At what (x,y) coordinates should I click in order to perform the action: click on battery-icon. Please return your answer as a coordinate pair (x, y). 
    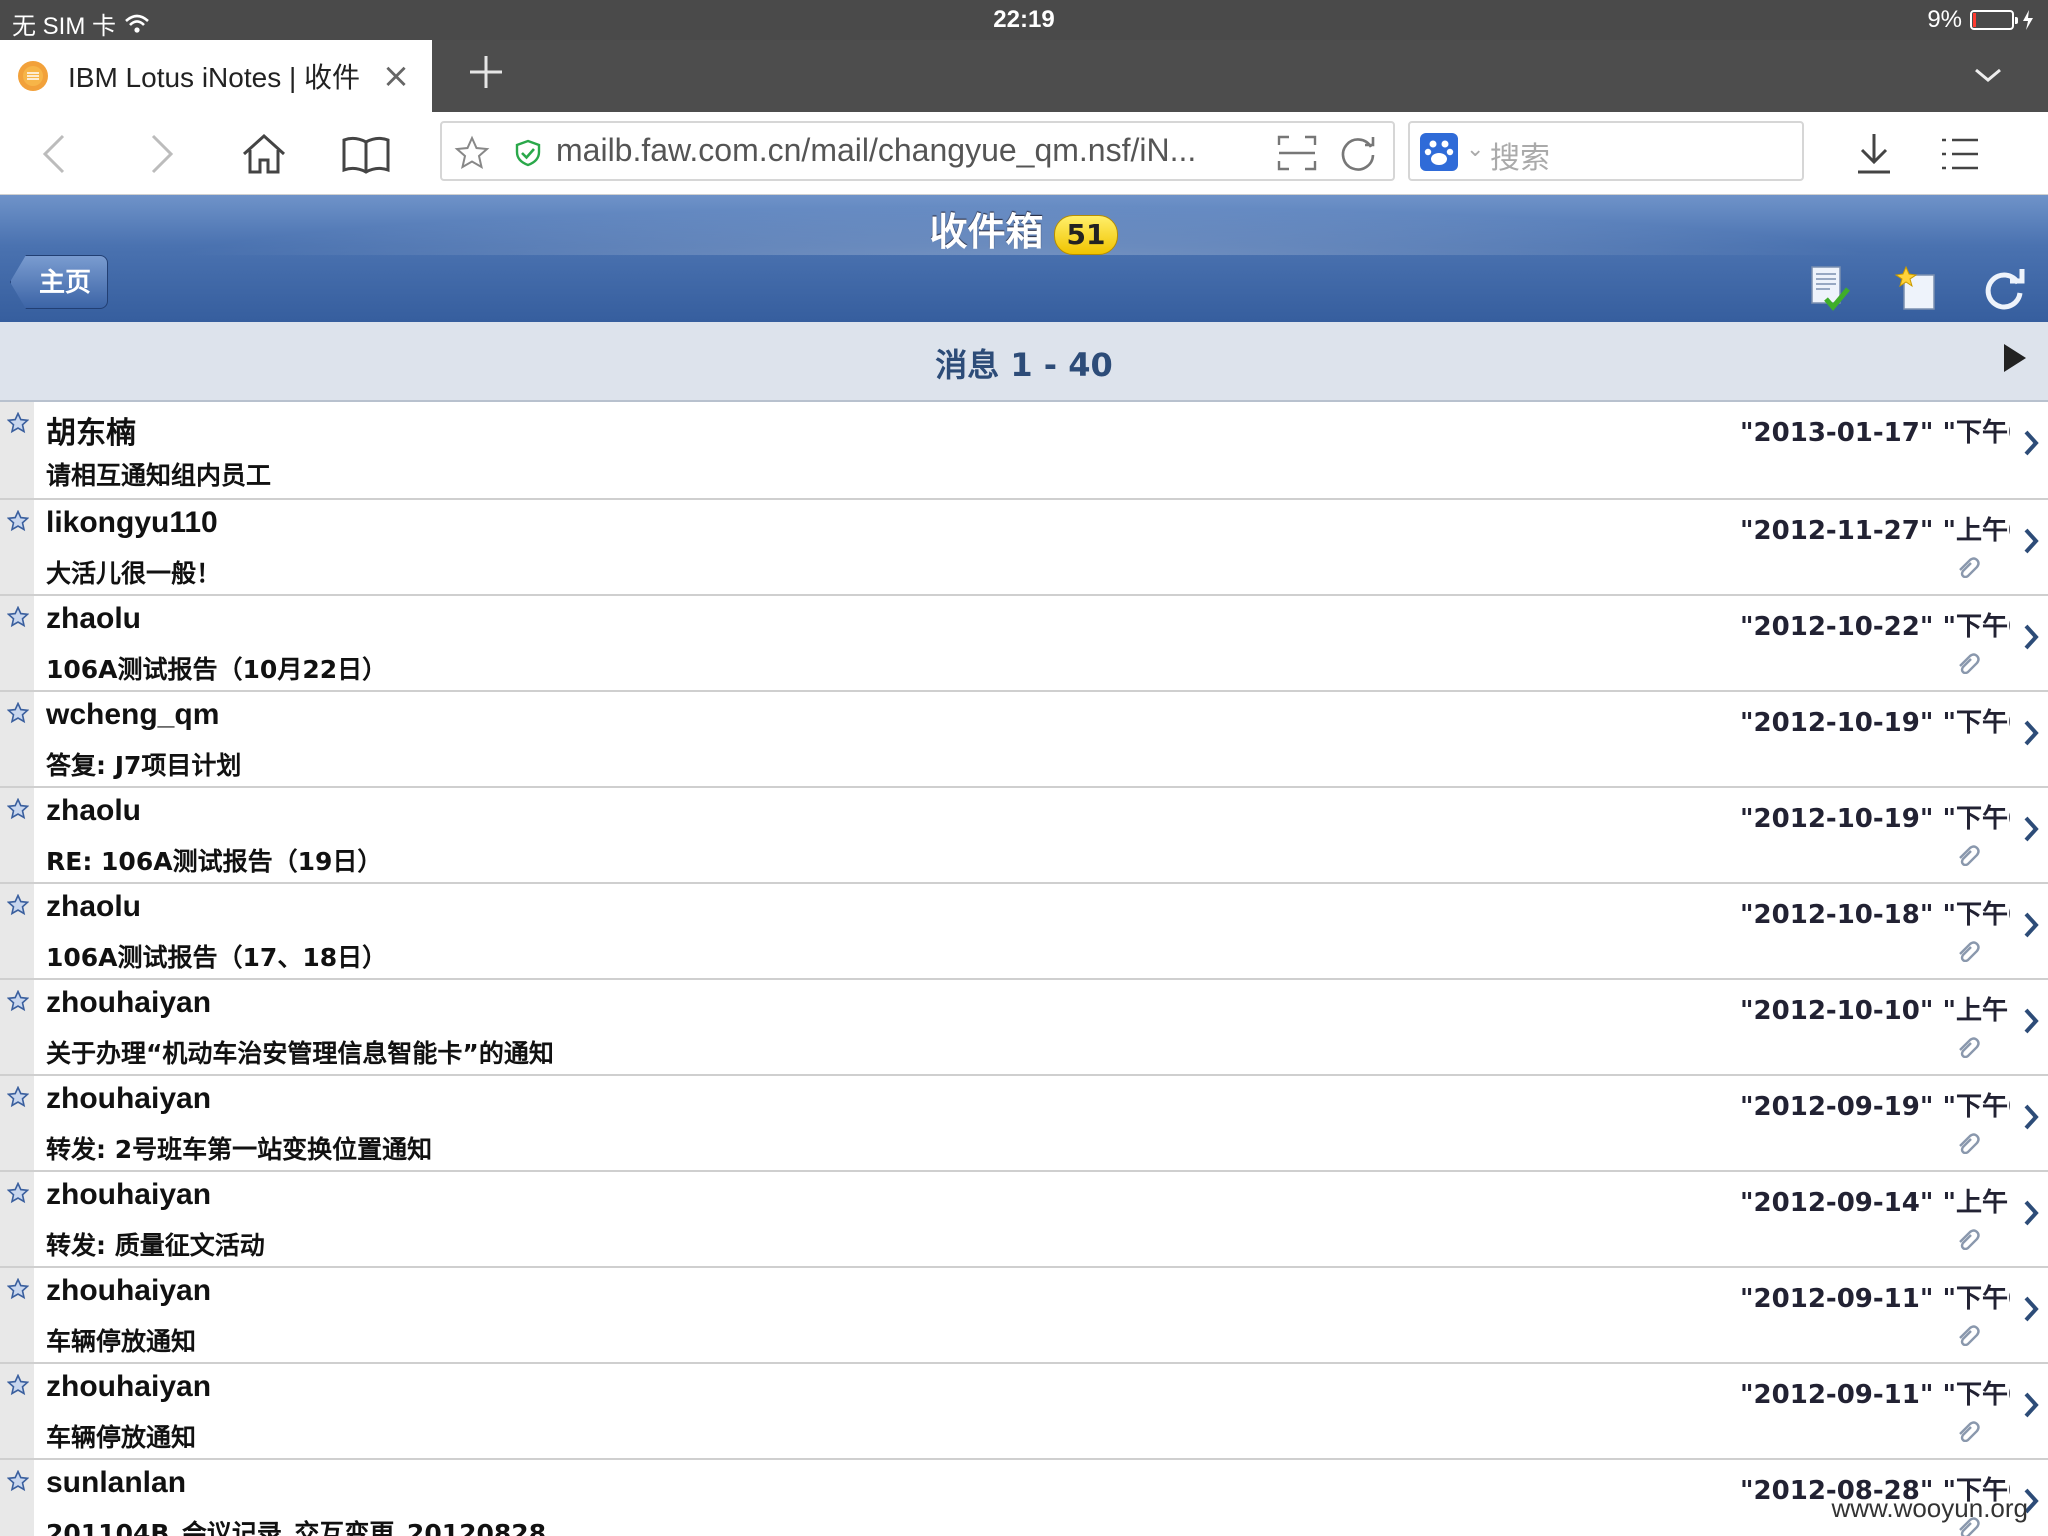
    Looking at the image, I should click on (1994, 20).